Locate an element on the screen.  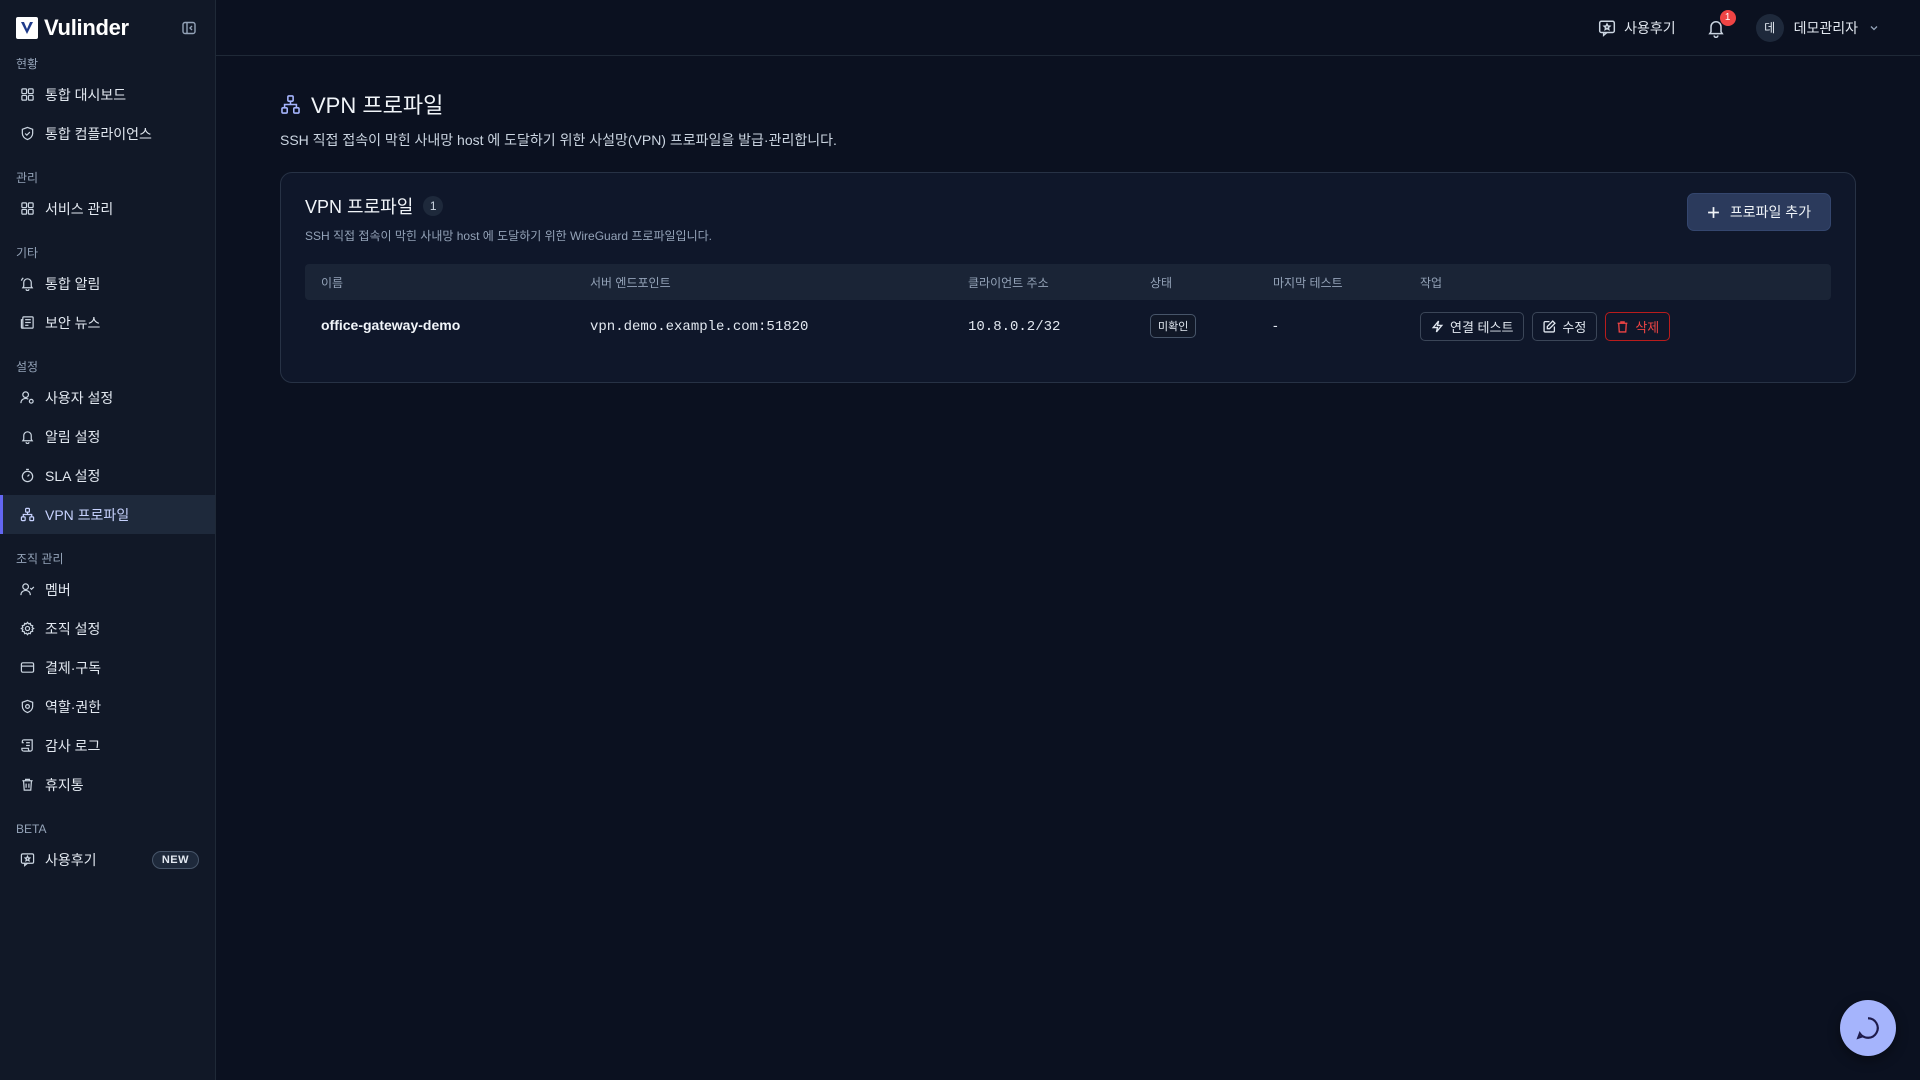
sidebar-item-trash: 휴지통 is located at coordinates (107, 784).